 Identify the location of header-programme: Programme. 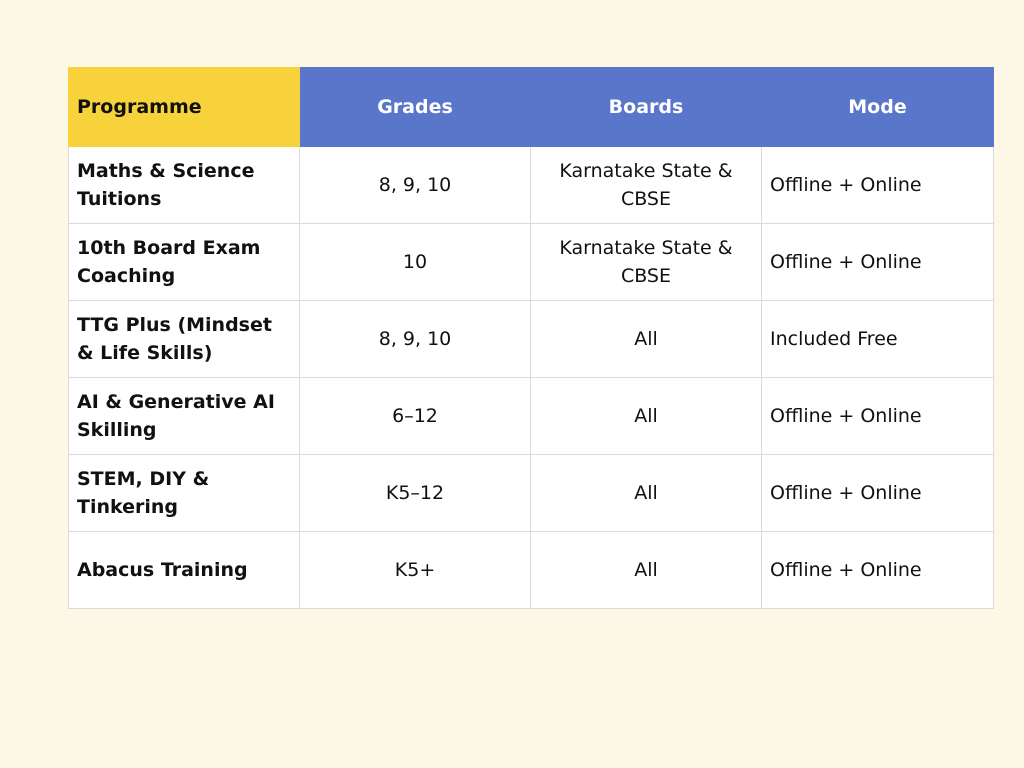
(184, 107).